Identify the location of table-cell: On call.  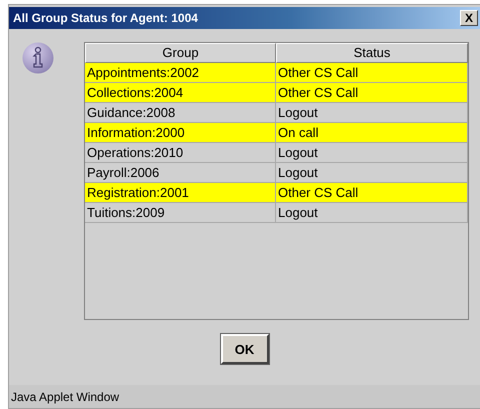
(372, 132).